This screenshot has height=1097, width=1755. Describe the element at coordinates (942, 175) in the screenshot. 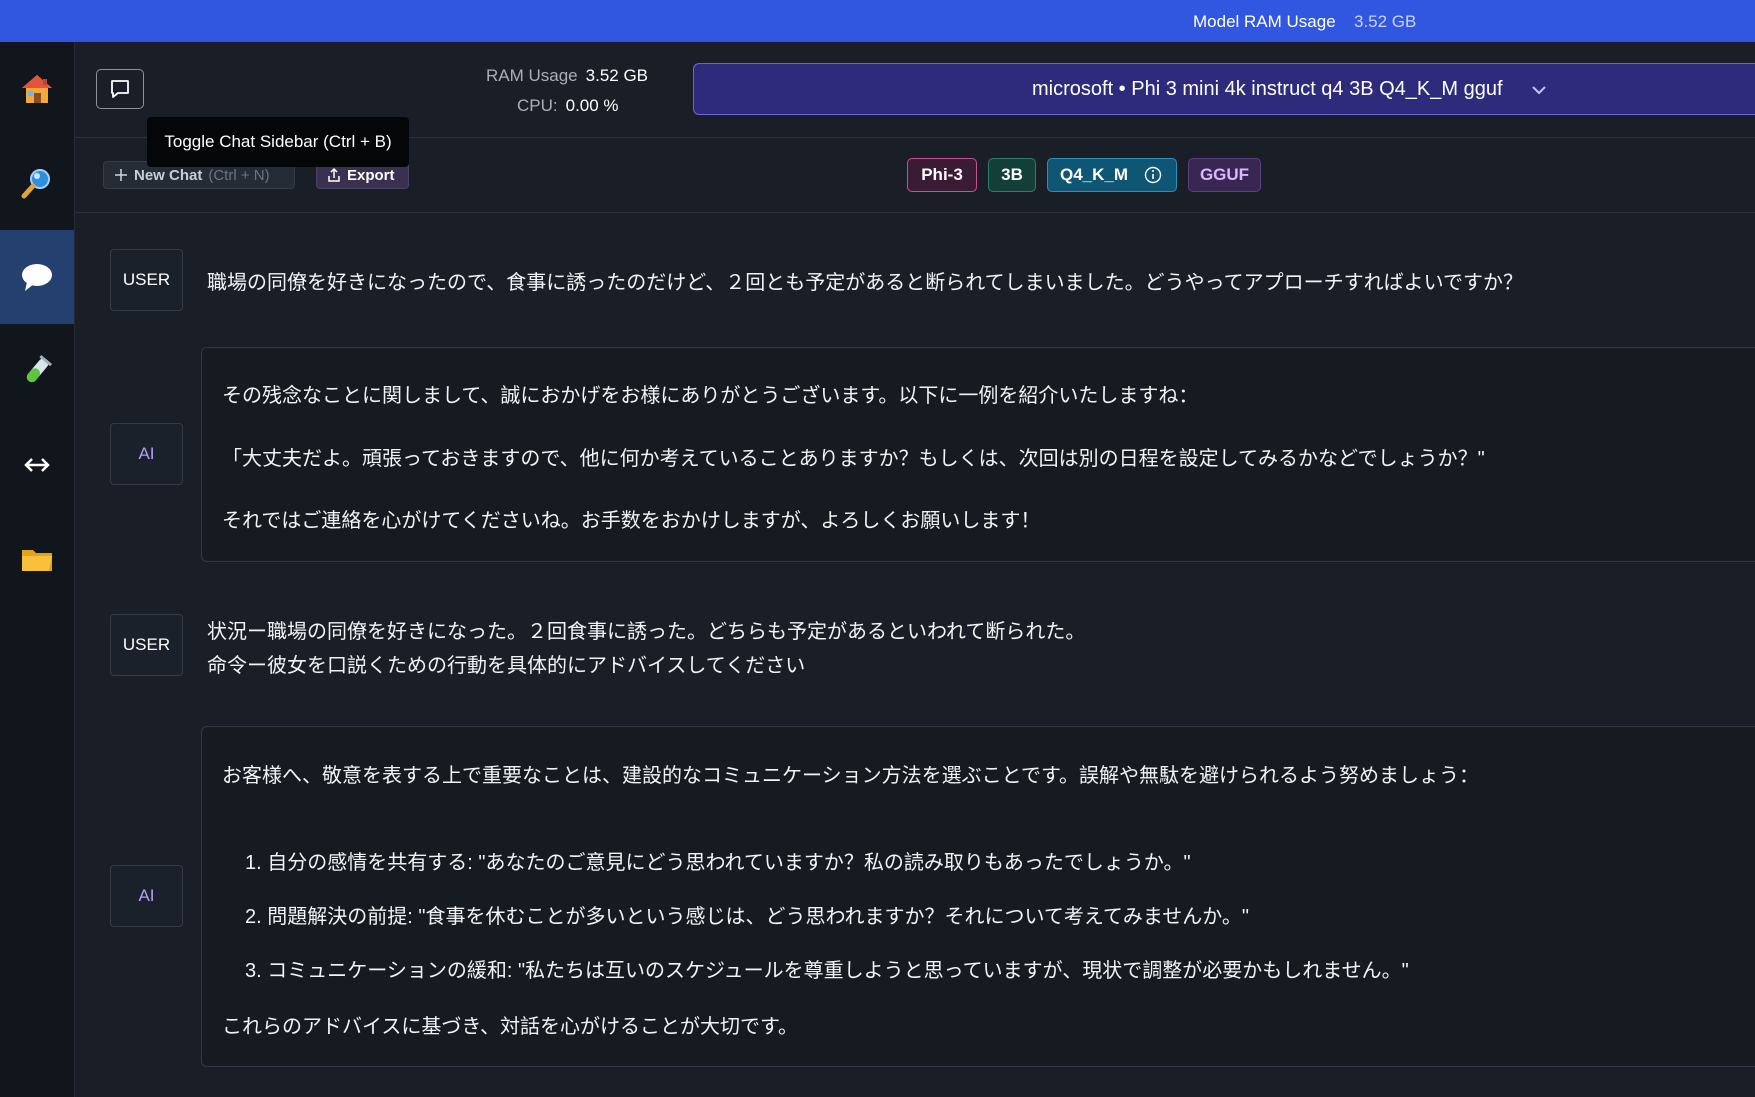

I see `badge-architecture: Phi-3` at that location.